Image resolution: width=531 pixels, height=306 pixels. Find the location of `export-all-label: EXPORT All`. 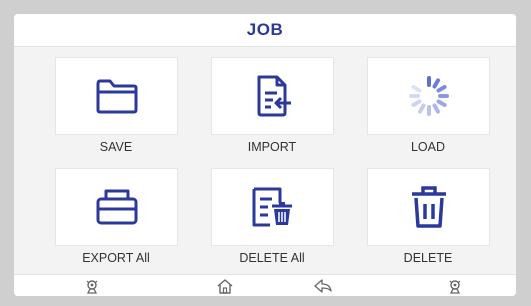

export-all-label: EXPORT All is located at coordinates (116, 258).